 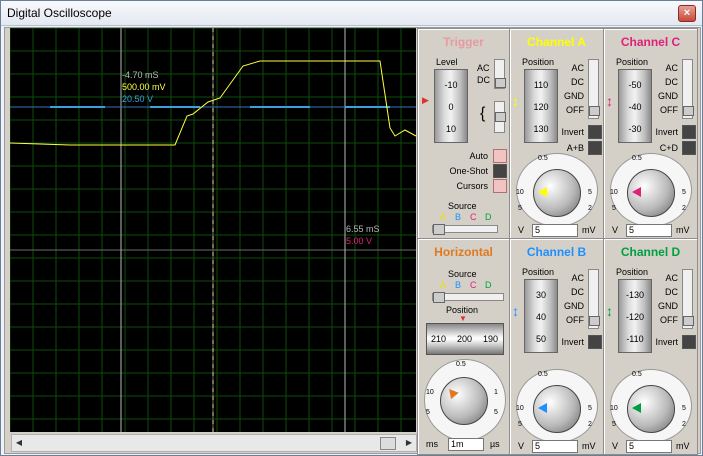 What do you see at coordinates (595, 342) in the screenshot?
I see `channel-b-invert-button` at bounding box center [595, 342].